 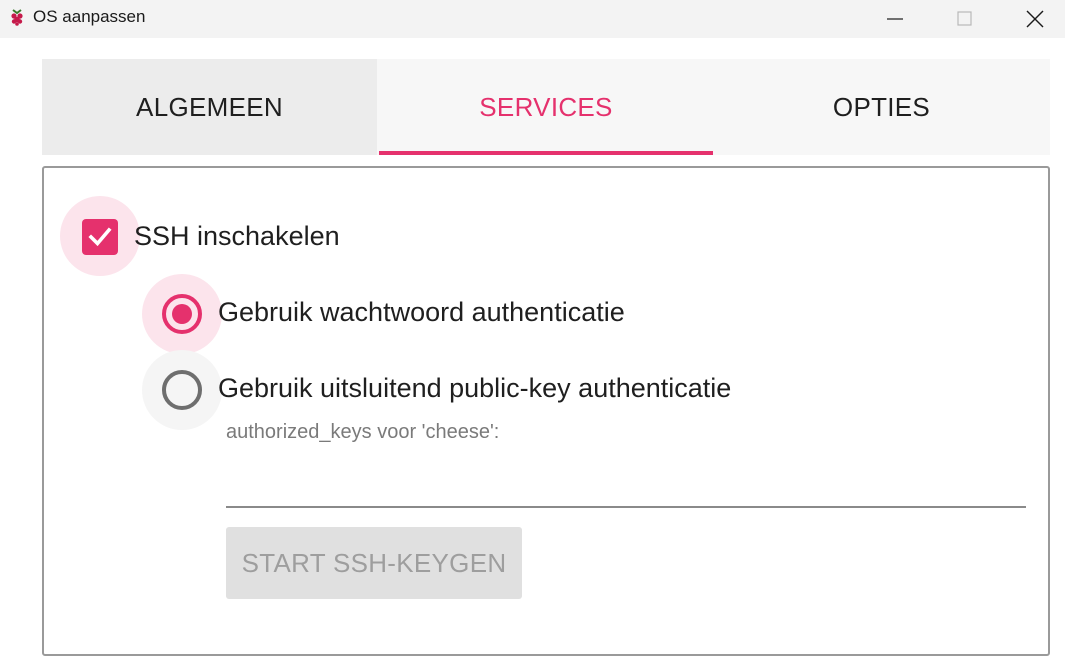 I want to click on window-title: OS aanpassen, so click(x=89, y=16).